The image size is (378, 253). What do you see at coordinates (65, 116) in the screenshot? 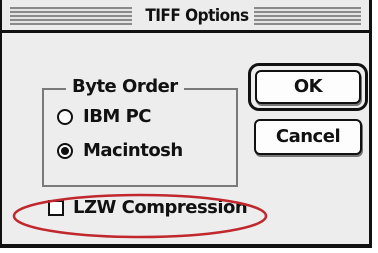
I see `radio-button-unselected` at bounding box center [65, 116].